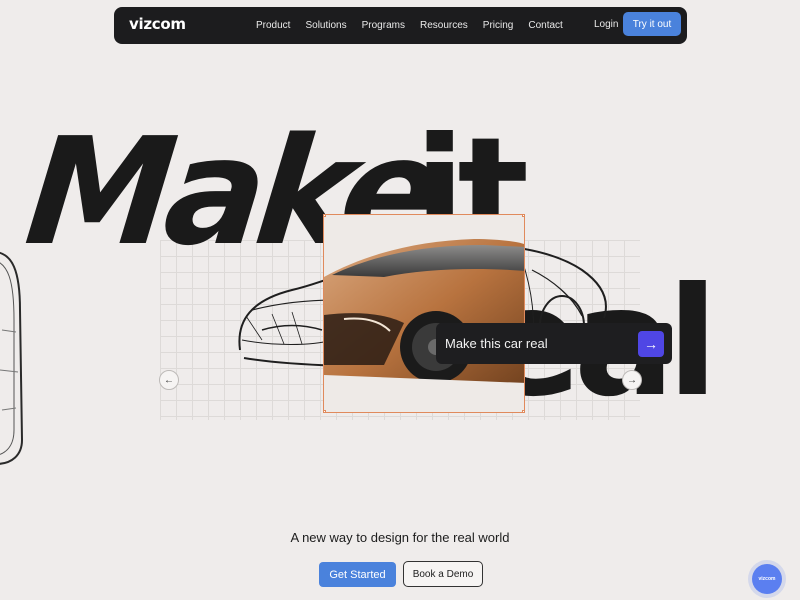  What do you see at coordinates (357, 574) in the screenshot?
I see `get-started-button: Get Started` at bounding box center [357, 574].